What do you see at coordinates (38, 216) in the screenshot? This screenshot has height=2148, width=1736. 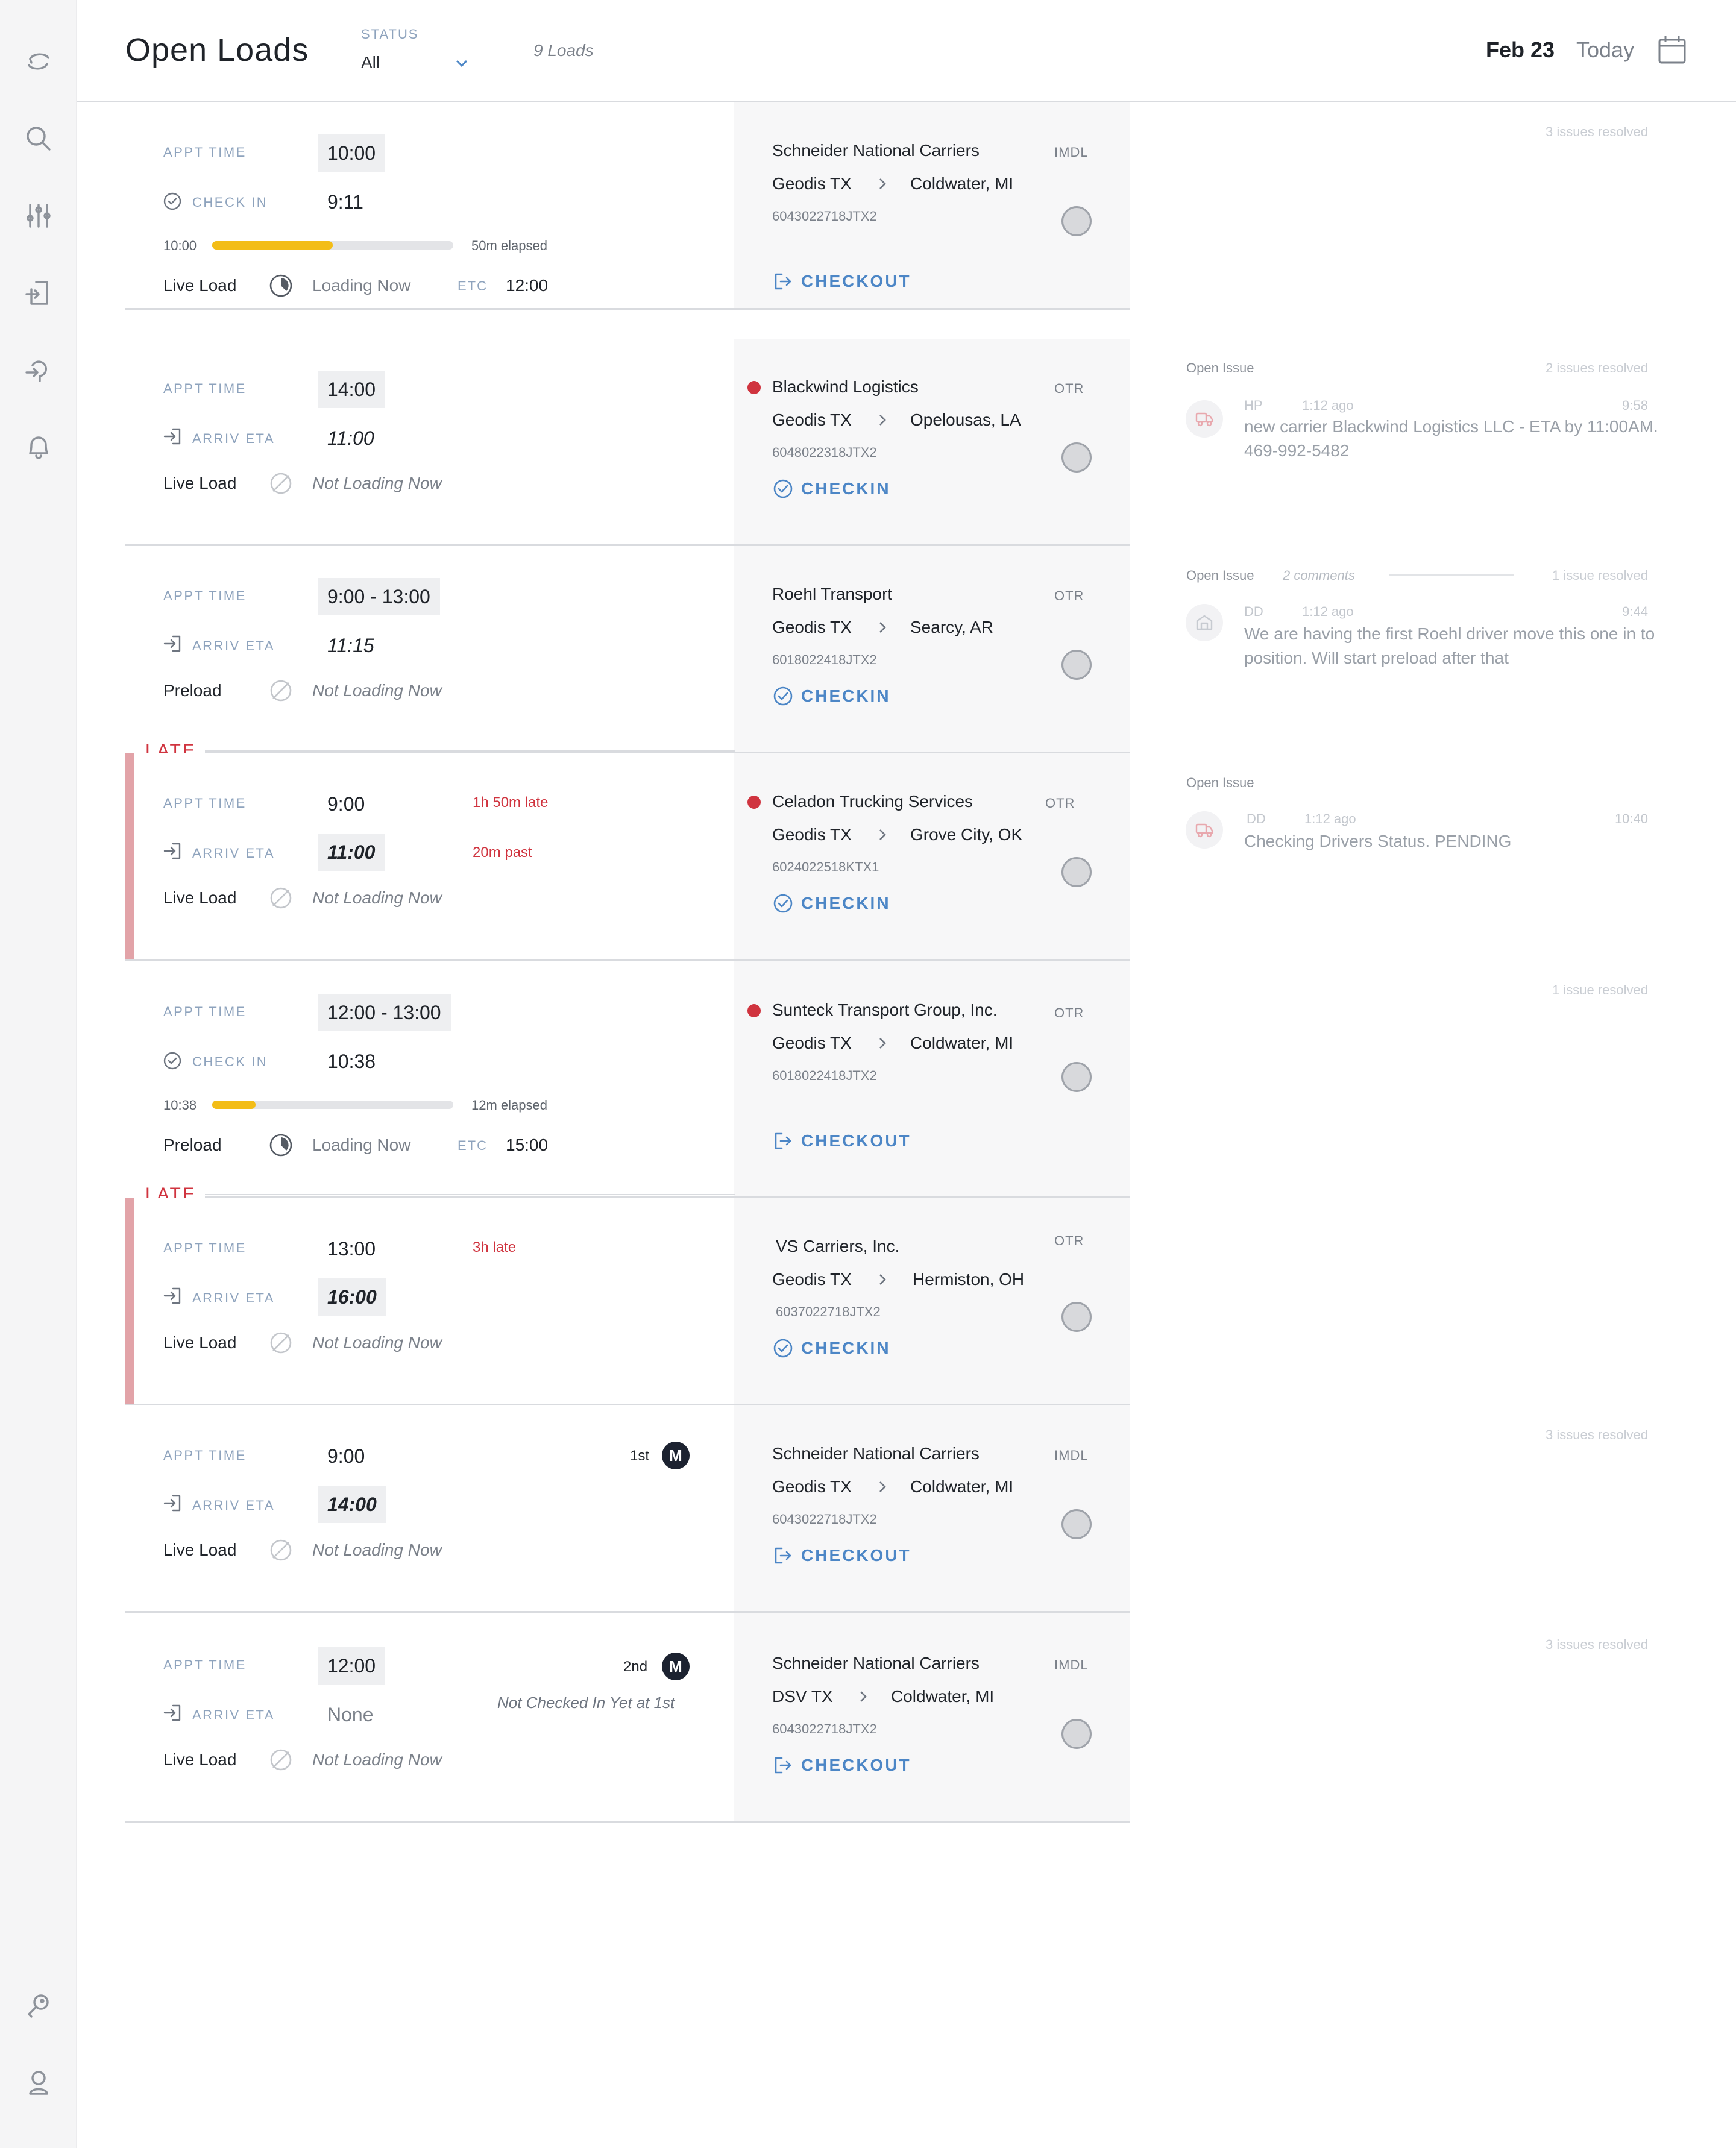 I see `filters-icon` at bounding box center [38, 216].